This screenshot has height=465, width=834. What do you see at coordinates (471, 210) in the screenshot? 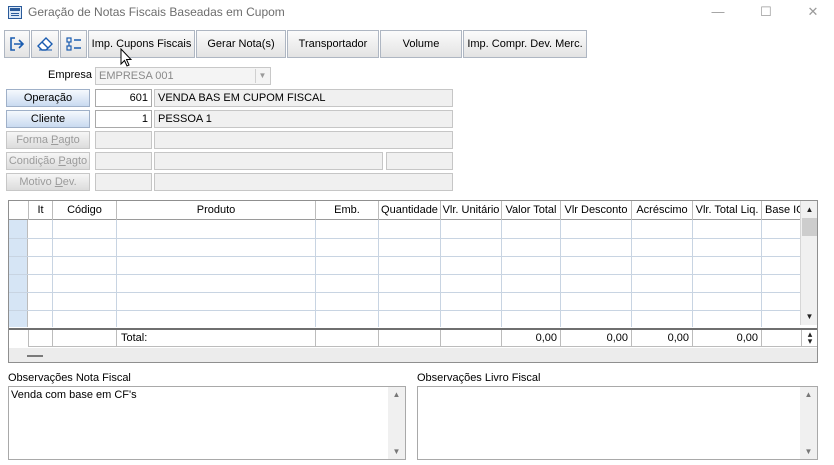
I see `column-header-vlr-unitario: Vlr. Unitário` at bounding box center [471, 210].